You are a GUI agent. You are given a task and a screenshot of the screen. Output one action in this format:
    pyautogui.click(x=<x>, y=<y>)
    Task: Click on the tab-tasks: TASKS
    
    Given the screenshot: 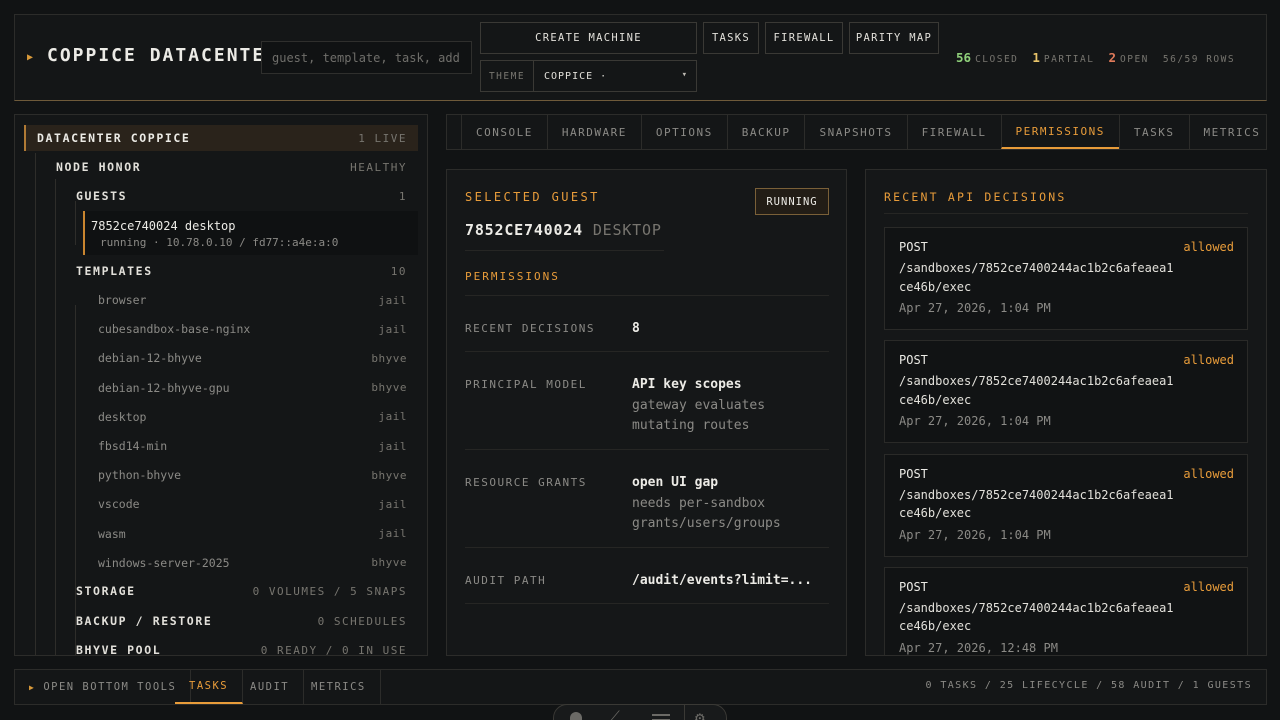 What is the action you would take?
    pyautogui.click(x=1153, y=132)
    